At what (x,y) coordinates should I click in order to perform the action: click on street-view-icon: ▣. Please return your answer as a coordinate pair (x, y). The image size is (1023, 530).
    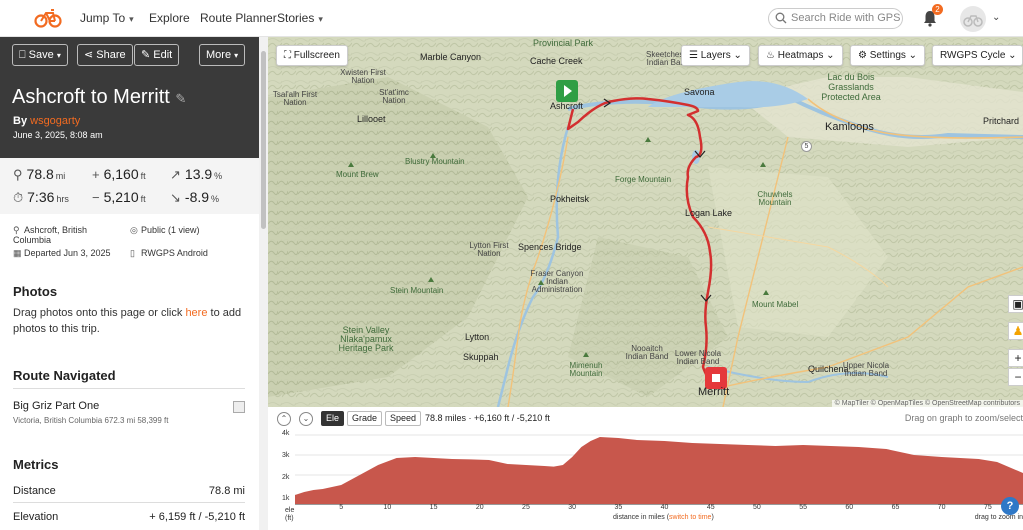
    Looking at the image, I should click on (1015, 304).